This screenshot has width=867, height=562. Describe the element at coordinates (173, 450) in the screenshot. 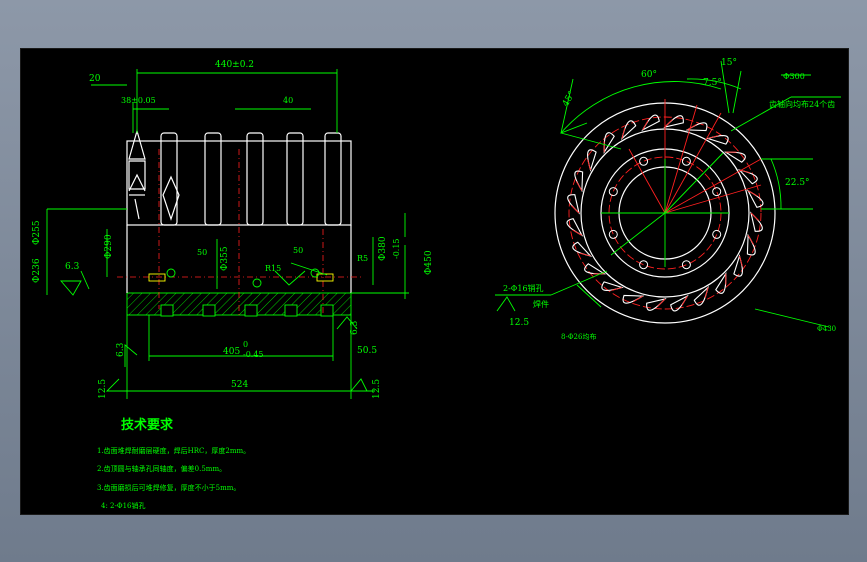

I see `requirement-item: 1.齿面堆焊耐磨层硬度，焊后HRC，厚度2mm。` at that location.